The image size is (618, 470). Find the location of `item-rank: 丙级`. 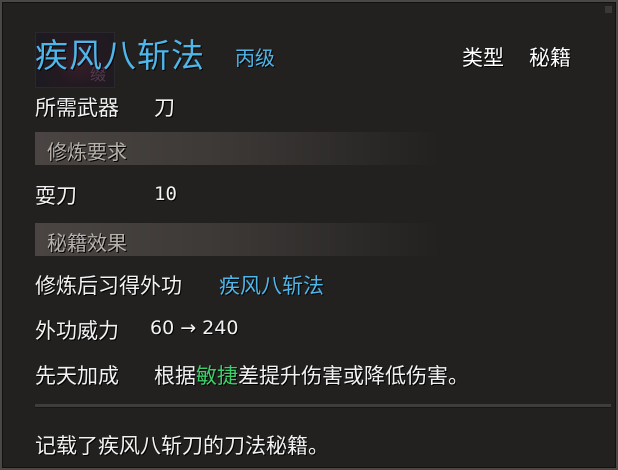

item-rank: 丙级 is located at coordinates (255, 58).